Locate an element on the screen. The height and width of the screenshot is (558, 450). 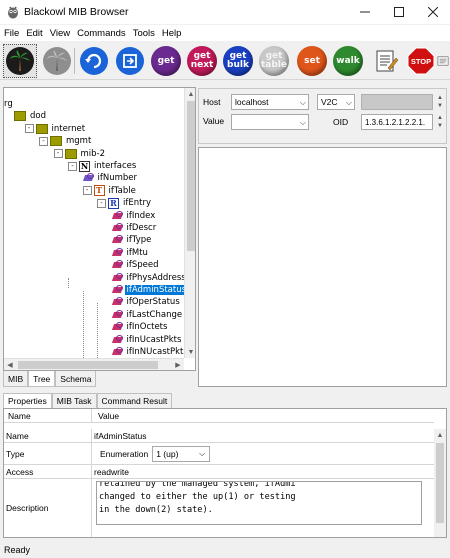
tree-node: ifSpeed is located at coordinates (136, 265).